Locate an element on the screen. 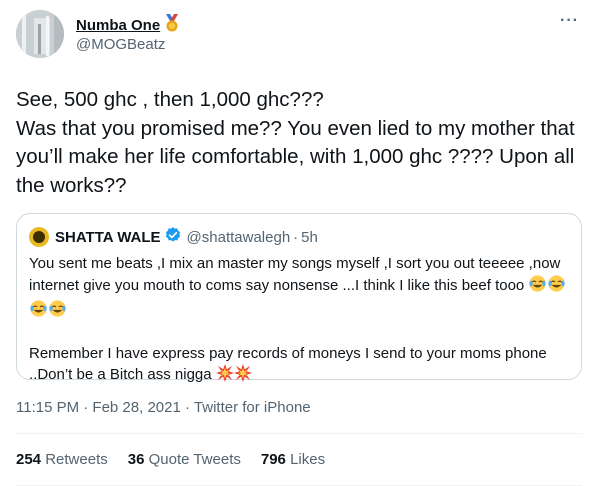 The width and height of the screenshot is (597, 486). medal-icon is located at coordinates (172, 25).